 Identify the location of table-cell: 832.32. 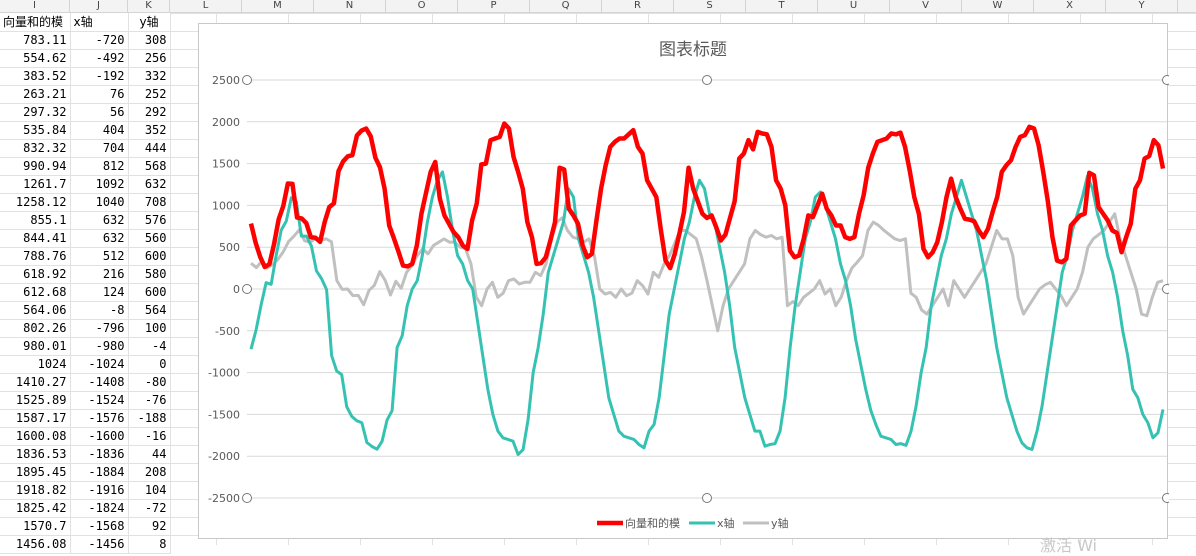
(35, 148).